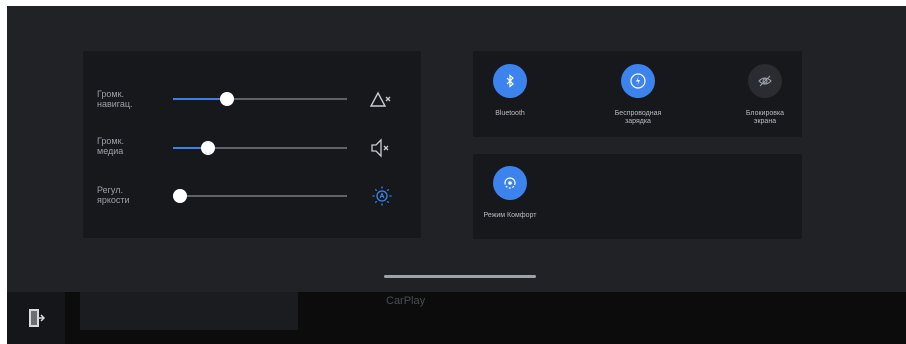  I want to click on wireless-charging-toggle: Беспроводная зарядка, so click(638, 95).